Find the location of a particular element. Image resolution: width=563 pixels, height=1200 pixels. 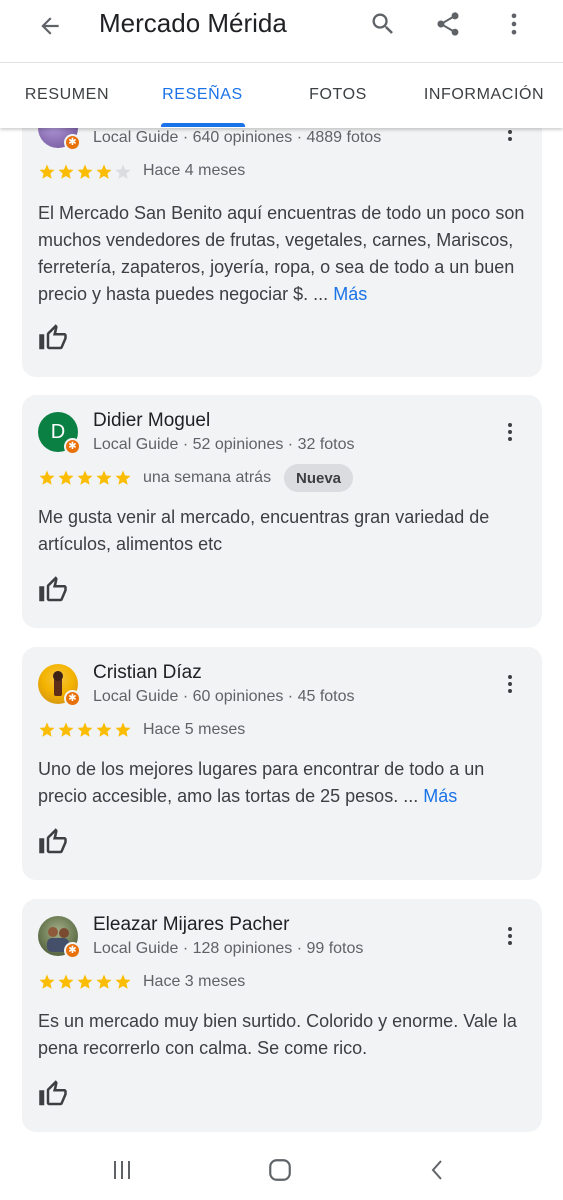

tab-fotos: FOTOS is located at coordinates (338, 95).